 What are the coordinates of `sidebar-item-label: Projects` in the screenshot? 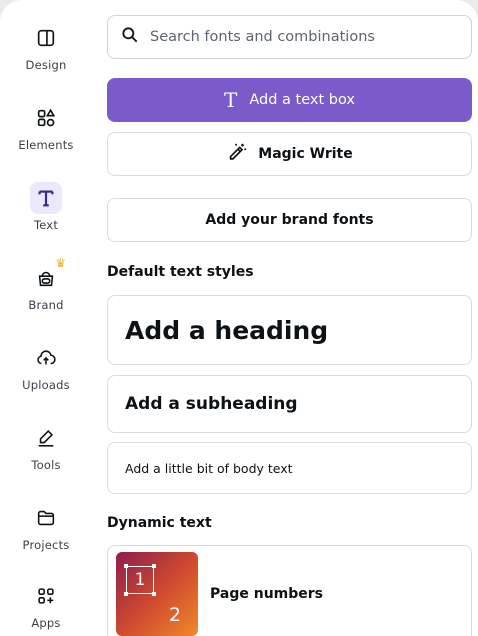 It's located at (46, 545).